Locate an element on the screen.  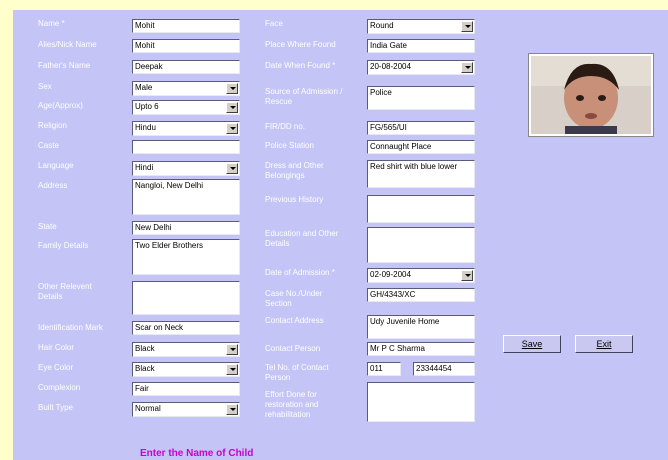
date-admission-label: Date of Admission * is located at coordinates (300, 272).